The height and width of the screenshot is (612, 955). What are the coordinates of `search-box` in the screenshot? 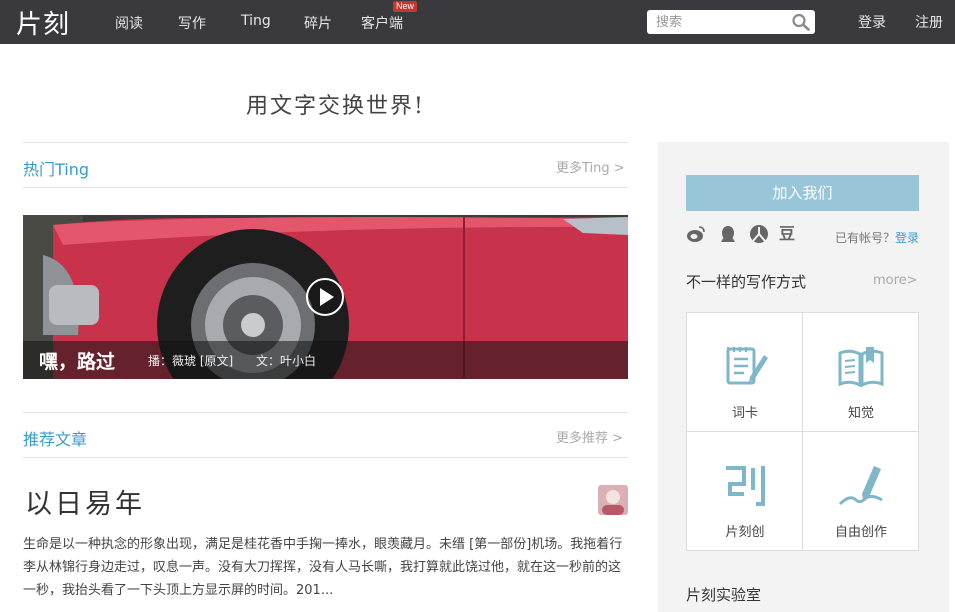 It's located at (731, 22).